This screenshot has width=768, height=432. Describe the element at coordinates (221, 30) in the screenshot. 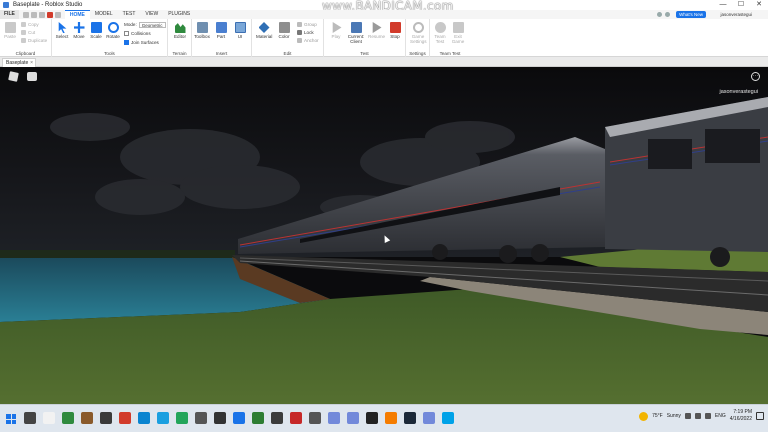

I see `part-button: Part` at that location.